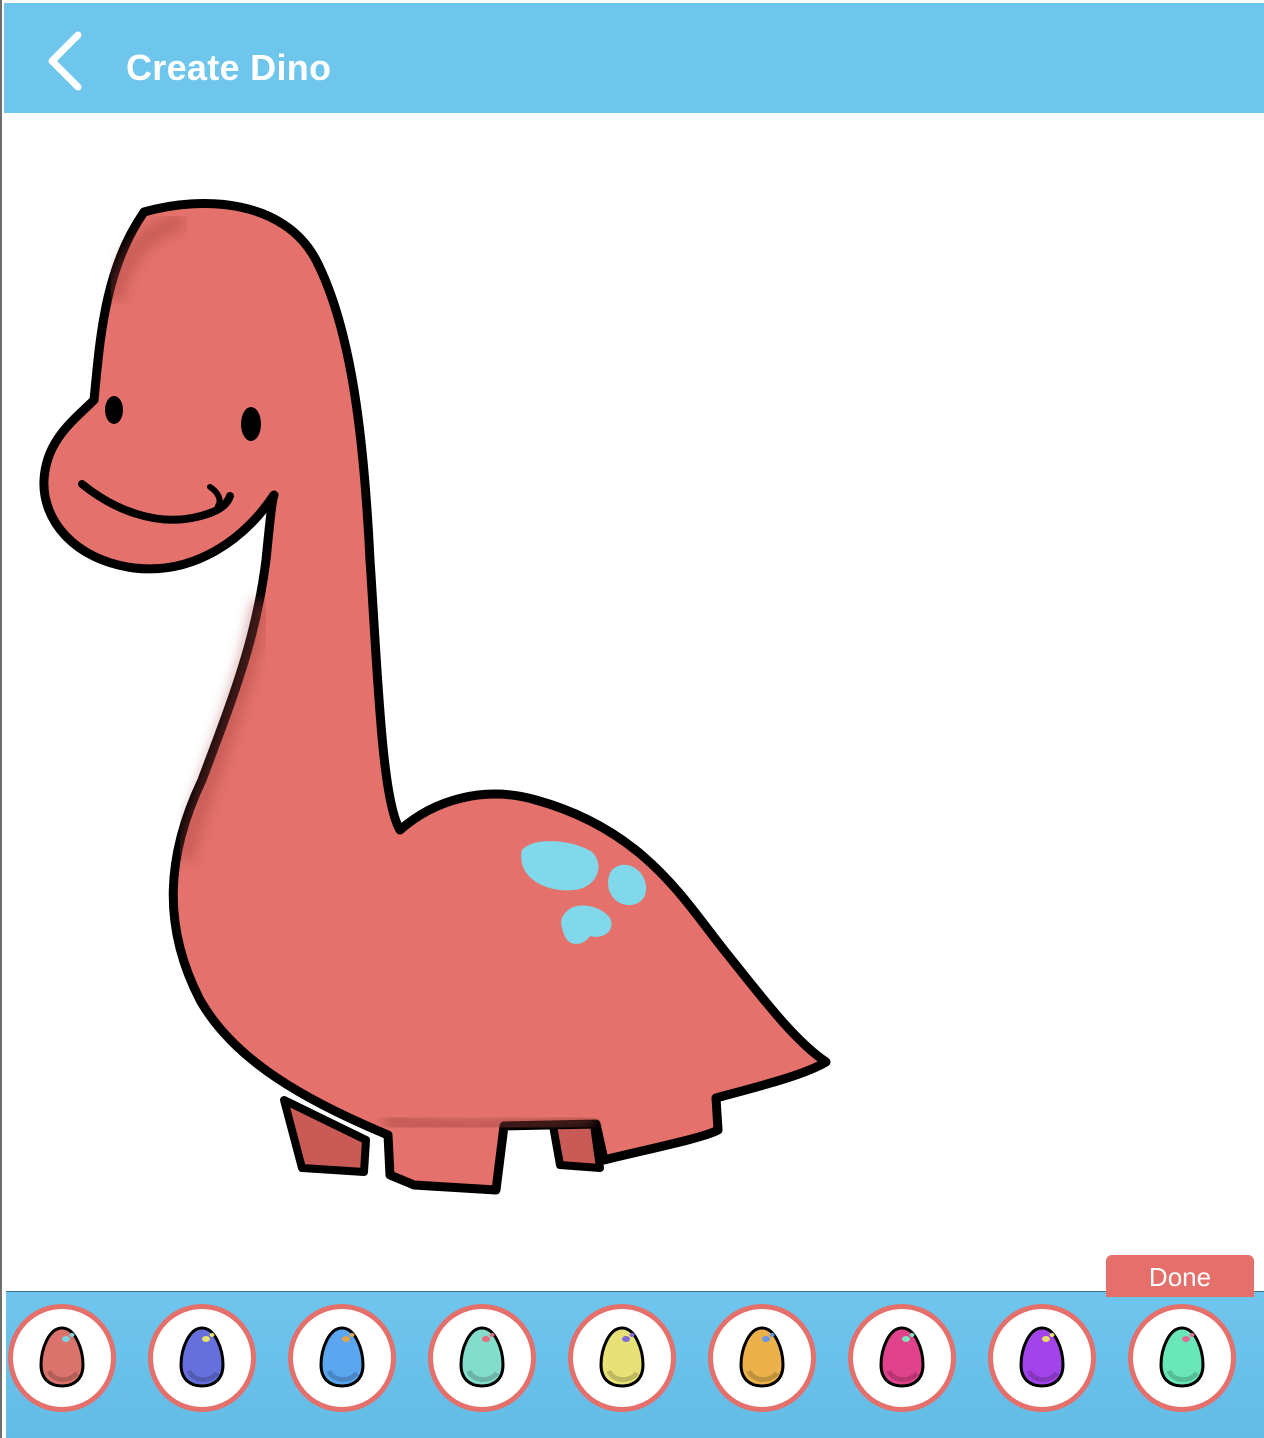  I want to click on chevron-left-icon, so click(65, 61).